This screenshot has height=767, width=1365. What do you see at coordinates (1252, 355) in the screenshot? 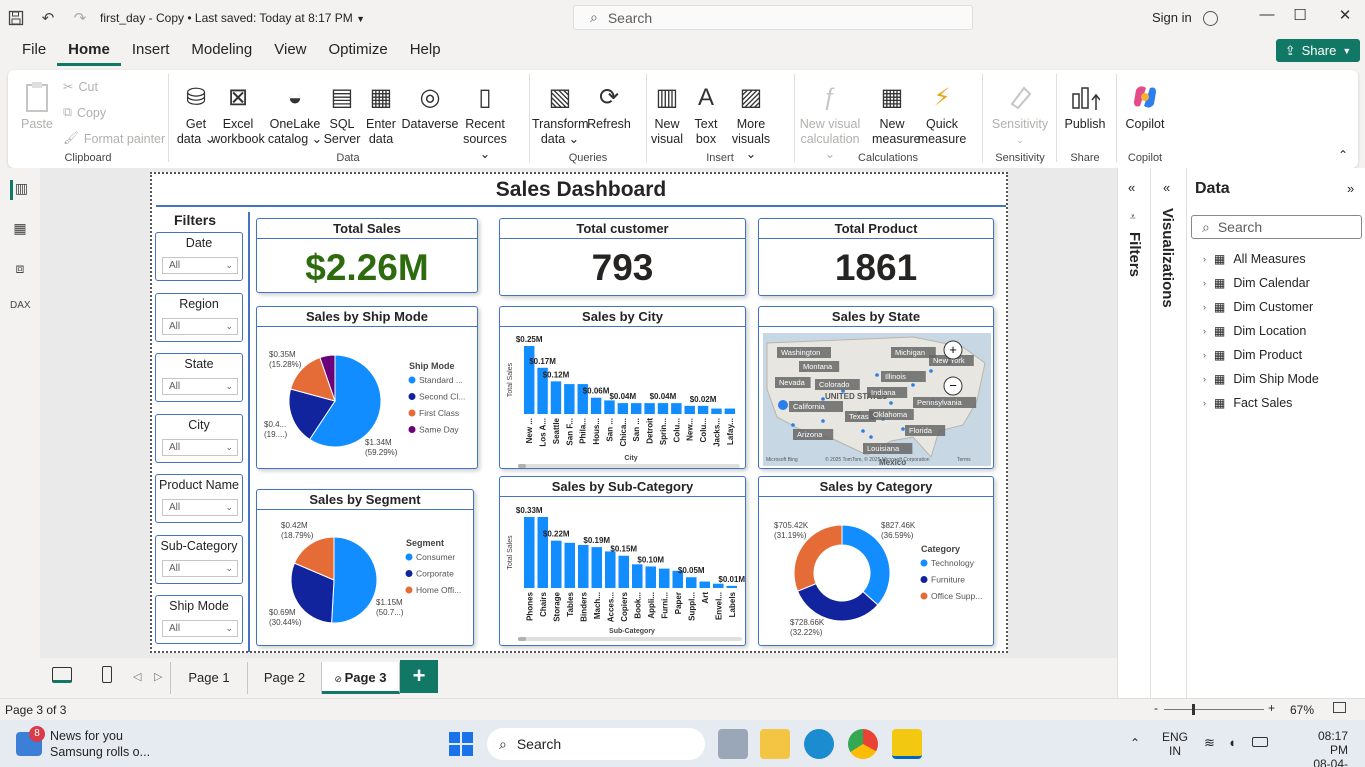
I see `data-table-dim-product: › ▦ Dim Product` at bounding box center [1252, 355].